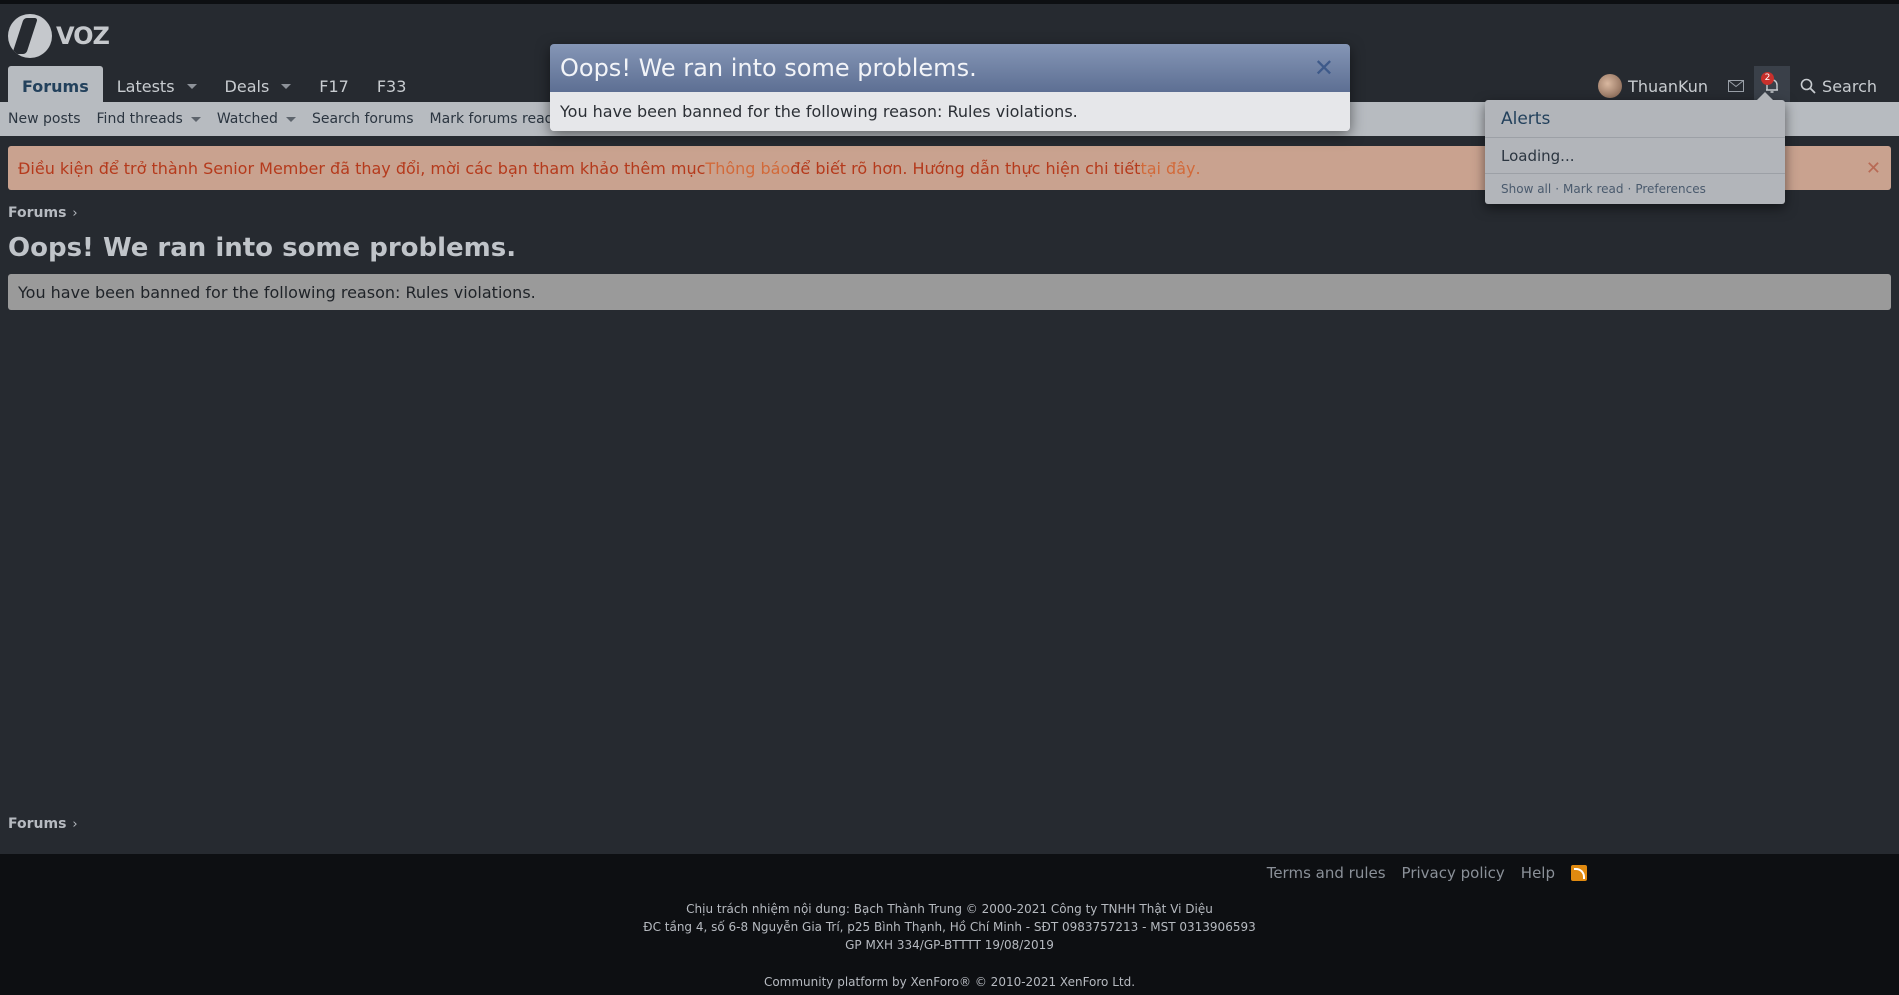 The width and height of the screenshot is (1899, 995). Describe the element at coordinates (1635, 119) in the screenshot. I see `alerts-title: Alerts` at that location.